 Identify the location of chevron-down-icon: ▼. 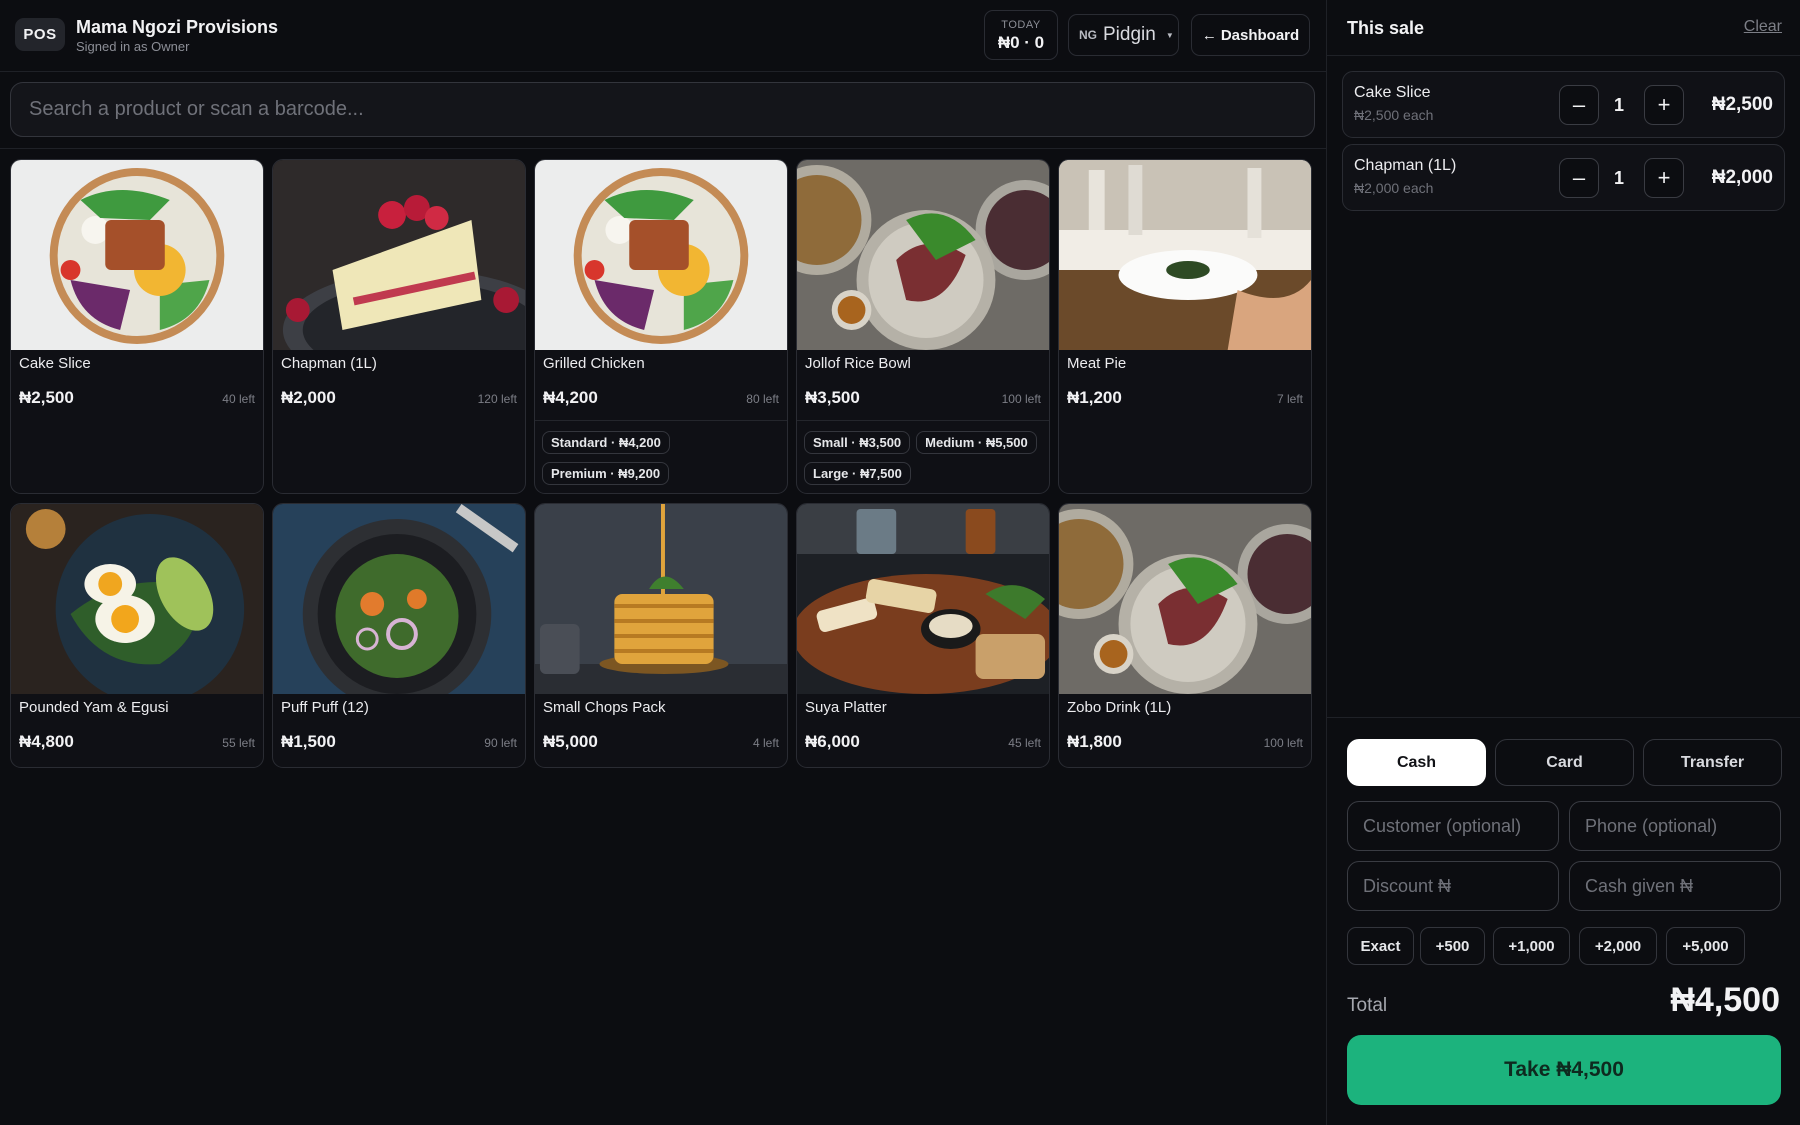
(1169, 35).